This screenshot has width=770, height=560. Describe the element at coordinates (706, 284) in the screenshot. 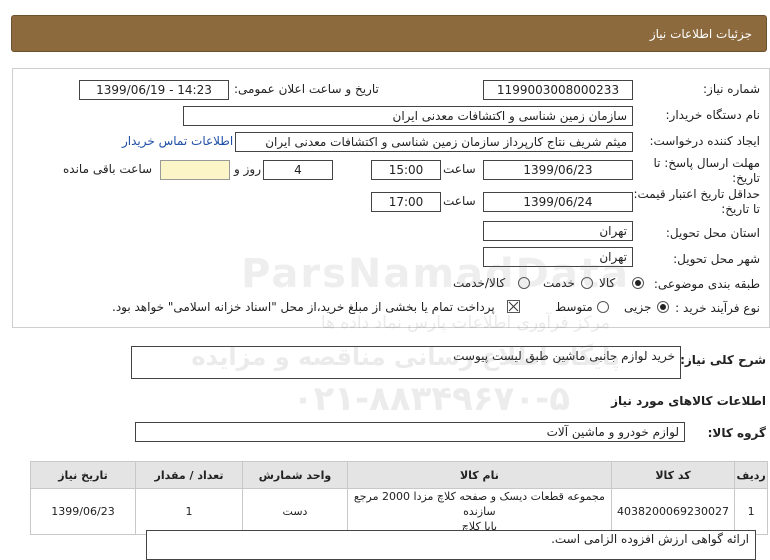

I see `category-label: طبقه بندی موضوعی:` at that location.